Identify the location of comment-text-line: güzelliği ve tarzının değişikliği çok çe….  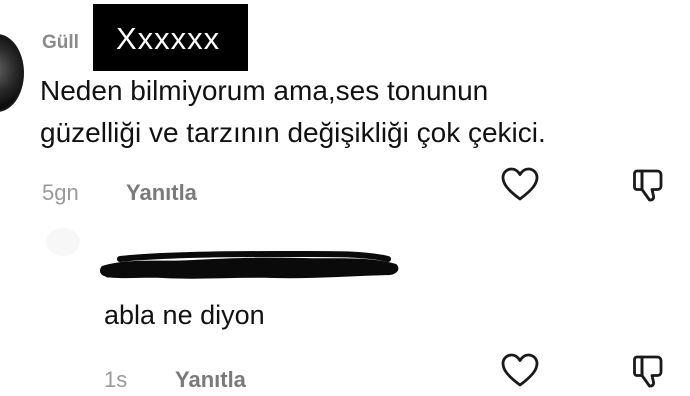
(293, 132).